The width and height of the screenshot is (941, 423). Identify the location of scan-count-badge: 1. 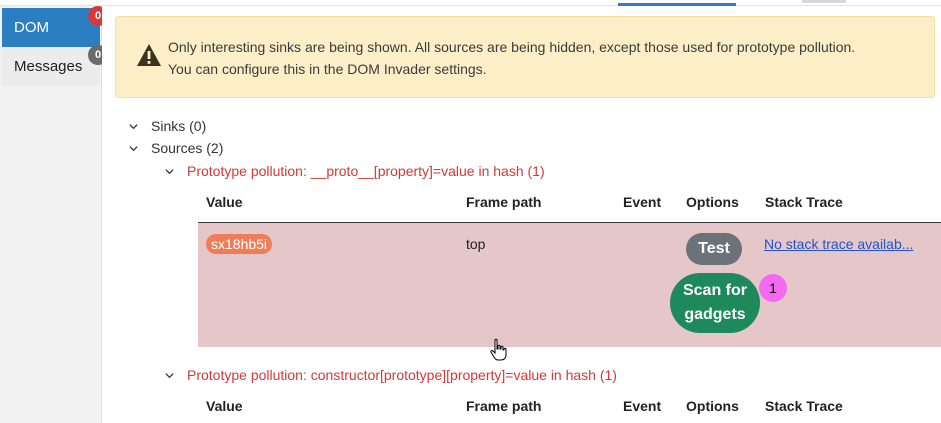
(773, 288).